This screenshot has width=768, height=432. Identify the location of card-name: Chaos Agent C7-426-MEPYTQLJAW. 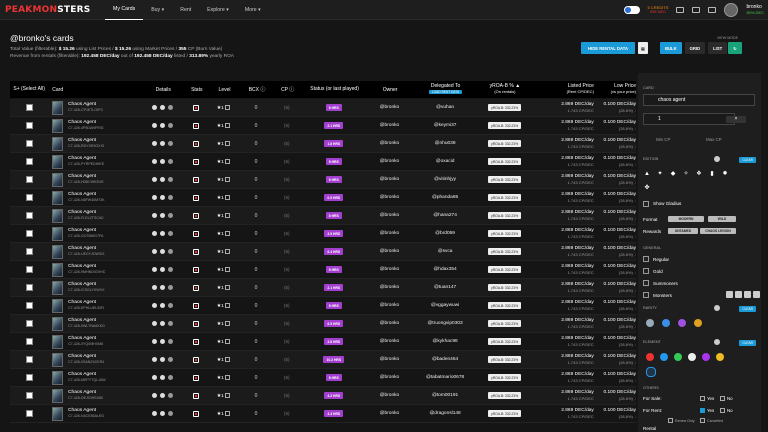
(103, 377).